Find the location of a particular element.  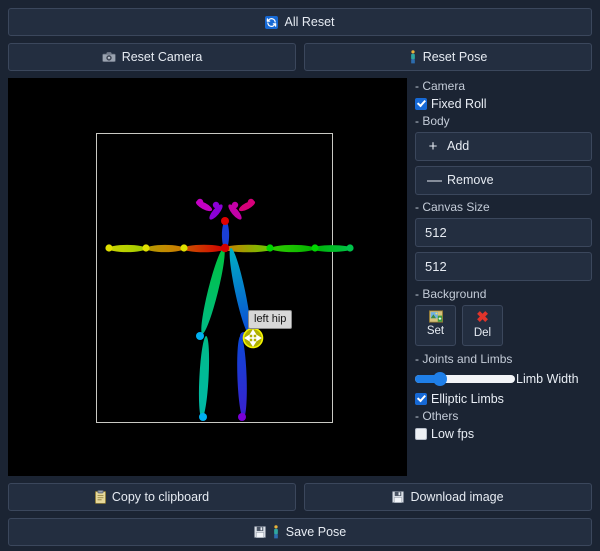

reset-pose-button: Reset Pose is located at coordinates (448, 57).